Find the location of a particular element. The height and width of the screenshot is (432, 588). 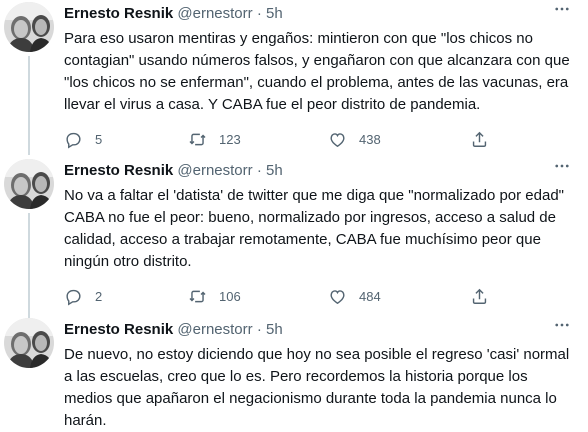

tweet-actions: 2 106 484 is located at coordinates (319, 296).